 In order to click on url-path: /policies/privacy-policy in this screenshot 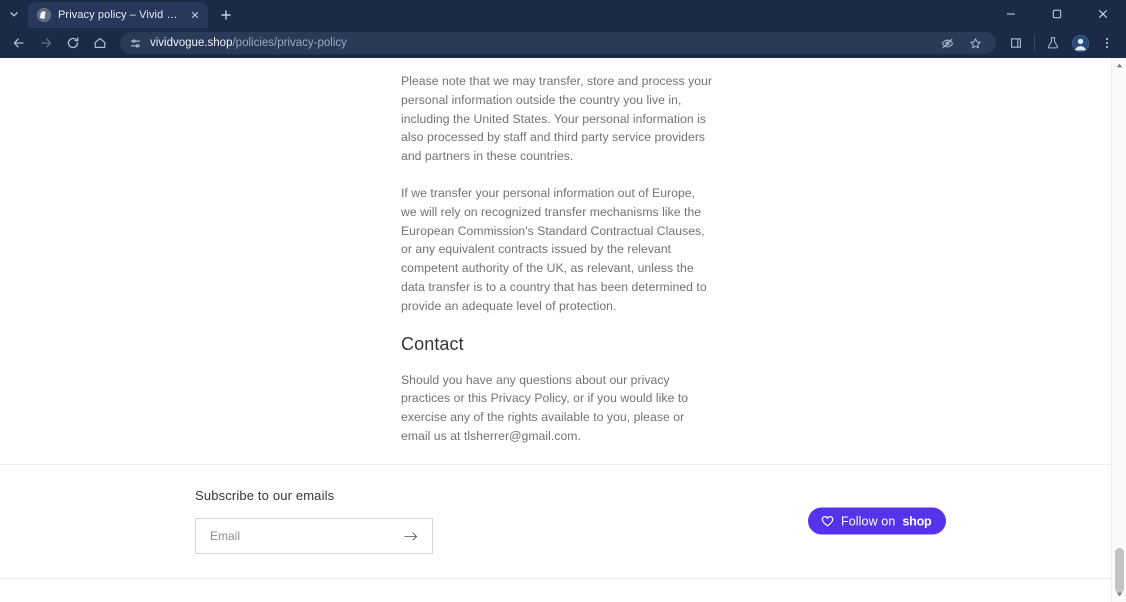, I will do `click(289, 43)`.